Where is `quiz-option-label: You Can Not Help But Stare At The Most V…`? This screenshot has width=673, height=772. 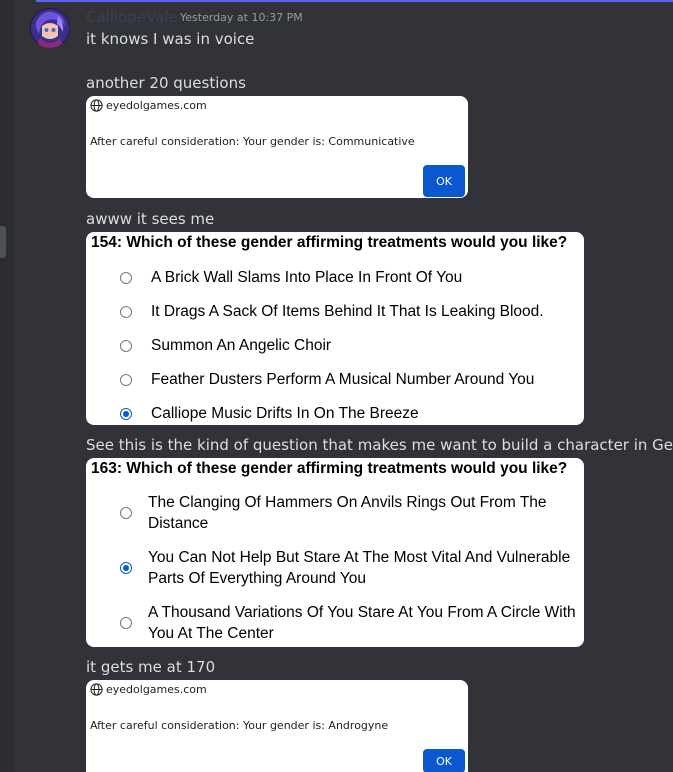 quiz-option-label: You Can Not Help But Stare At The Most V… is located at coordinates (359, 568).